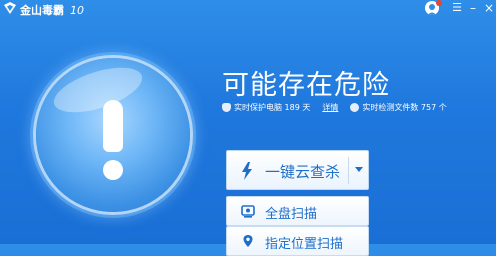 The image size is (496, 256). Describe the element at coordinates (348, 170) in the screenshot. I see `button-divider` at that location.